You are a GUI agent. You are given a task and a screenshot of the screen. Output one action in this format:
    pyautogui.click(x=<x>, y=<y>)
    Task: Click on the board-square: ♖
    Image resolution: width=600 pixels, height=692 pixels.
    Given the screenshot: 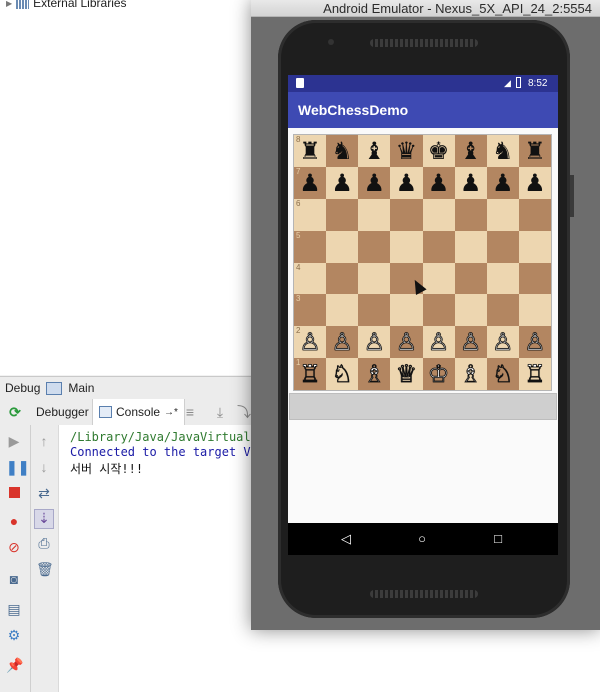 What is the action you would take?
    pyautogui.click(x=534, y=374)
    